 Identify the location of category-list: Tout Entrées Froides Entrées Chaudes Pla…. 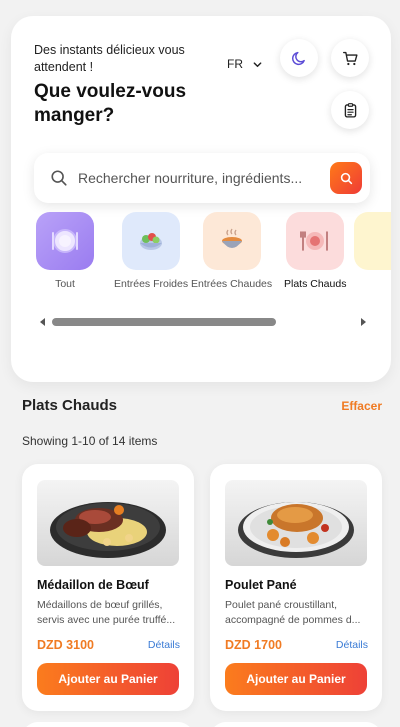
(201, 260).